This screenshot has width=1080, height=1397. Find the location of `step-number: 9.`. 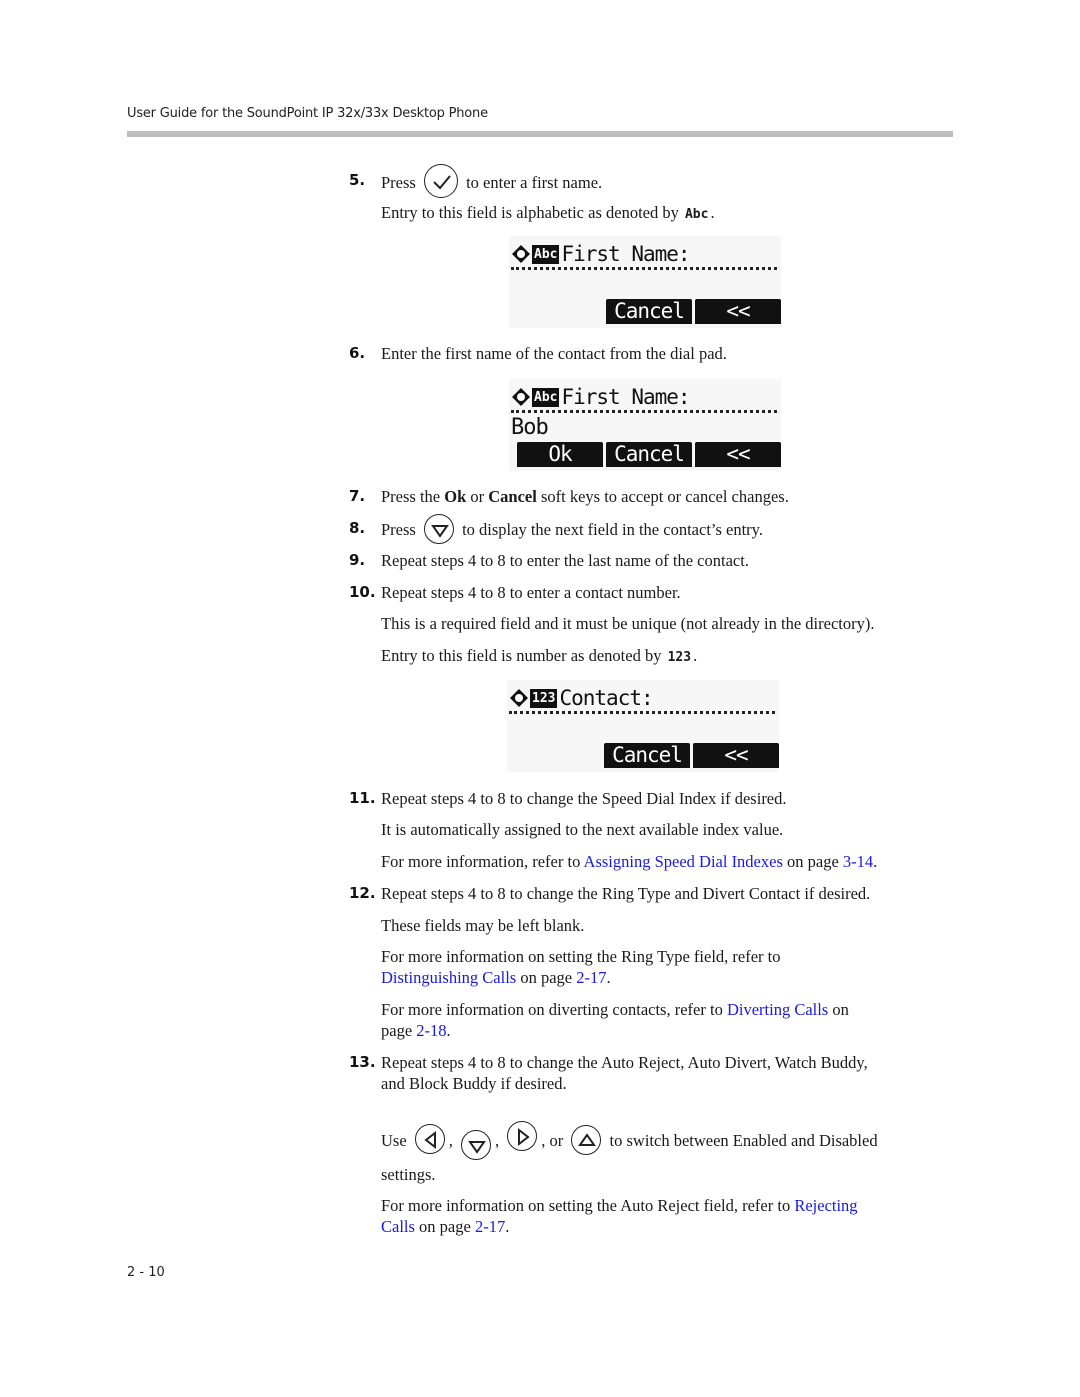

step-number: 9. is located at coordinates (357, 560).